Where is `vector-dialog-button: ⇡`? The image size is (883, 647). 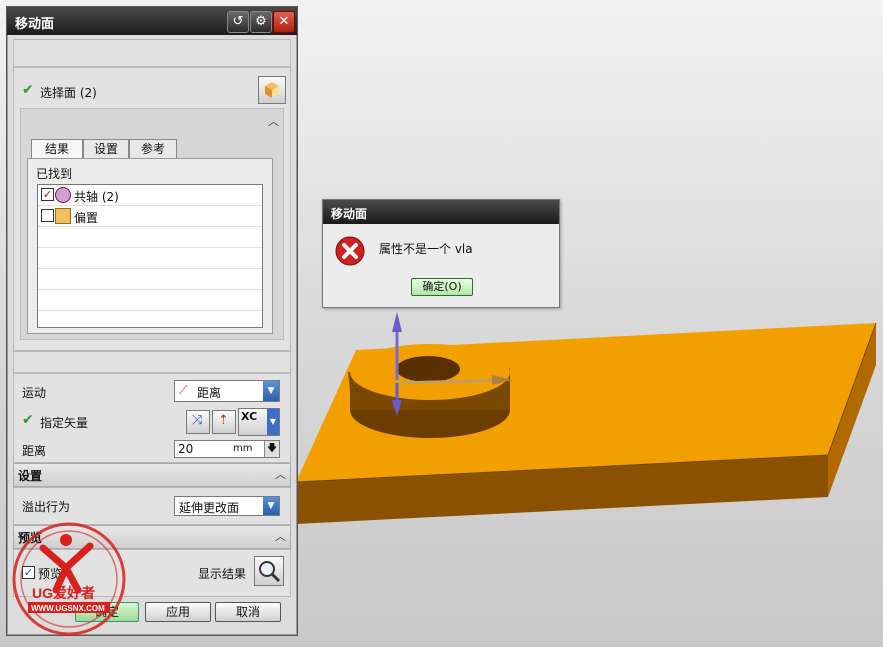
vector-dialog-button: ⇡ is located at coordinates (224, 422).